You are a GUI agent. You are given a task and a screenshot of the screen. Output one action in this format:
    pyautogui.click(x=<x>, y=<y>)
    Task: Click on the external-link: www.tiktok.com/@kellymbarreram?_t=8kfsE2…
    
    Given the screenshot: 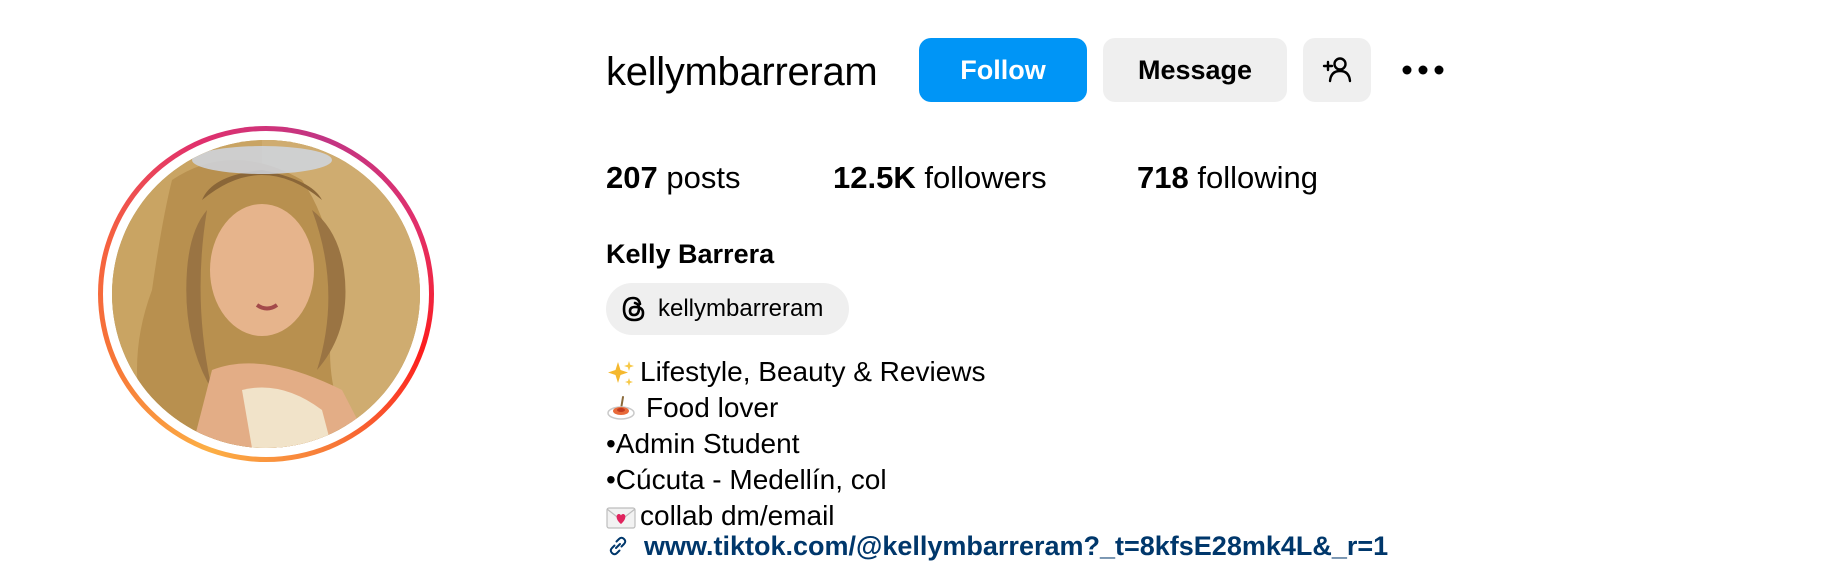 What is the action you would take?
    pyautogui.click(x=997, y=546)
    